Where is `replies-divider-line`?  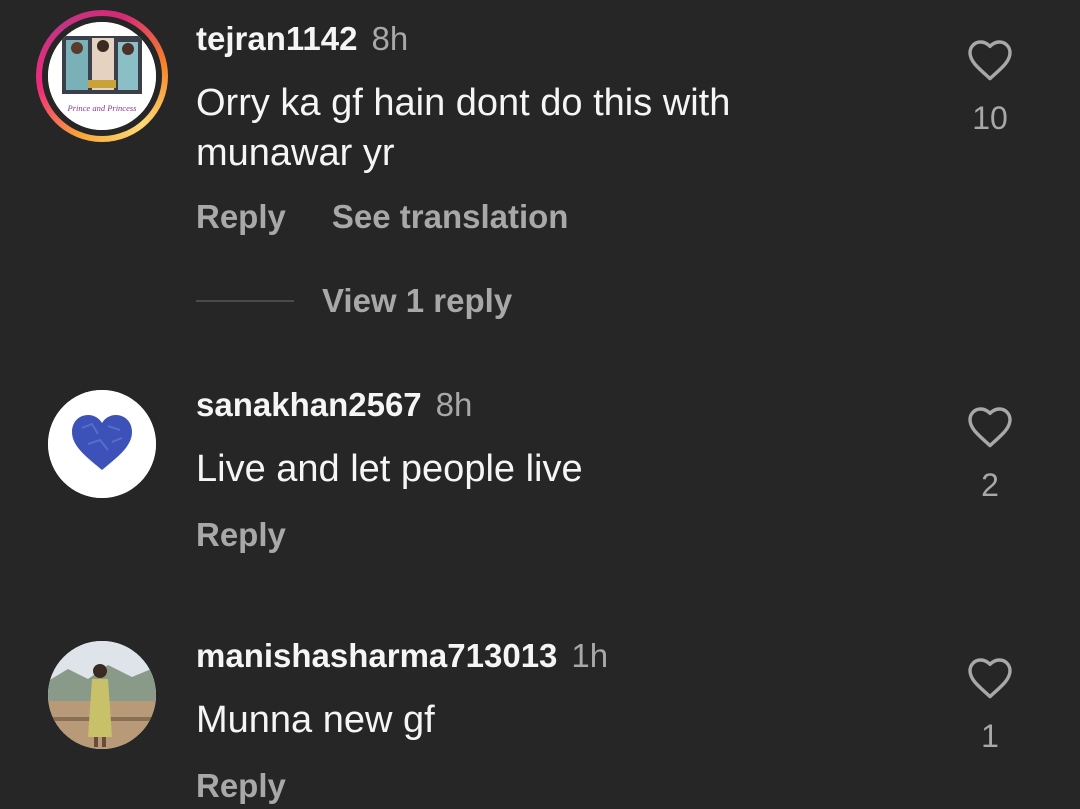
replies-divider-line is located at coordinates (245, 301).